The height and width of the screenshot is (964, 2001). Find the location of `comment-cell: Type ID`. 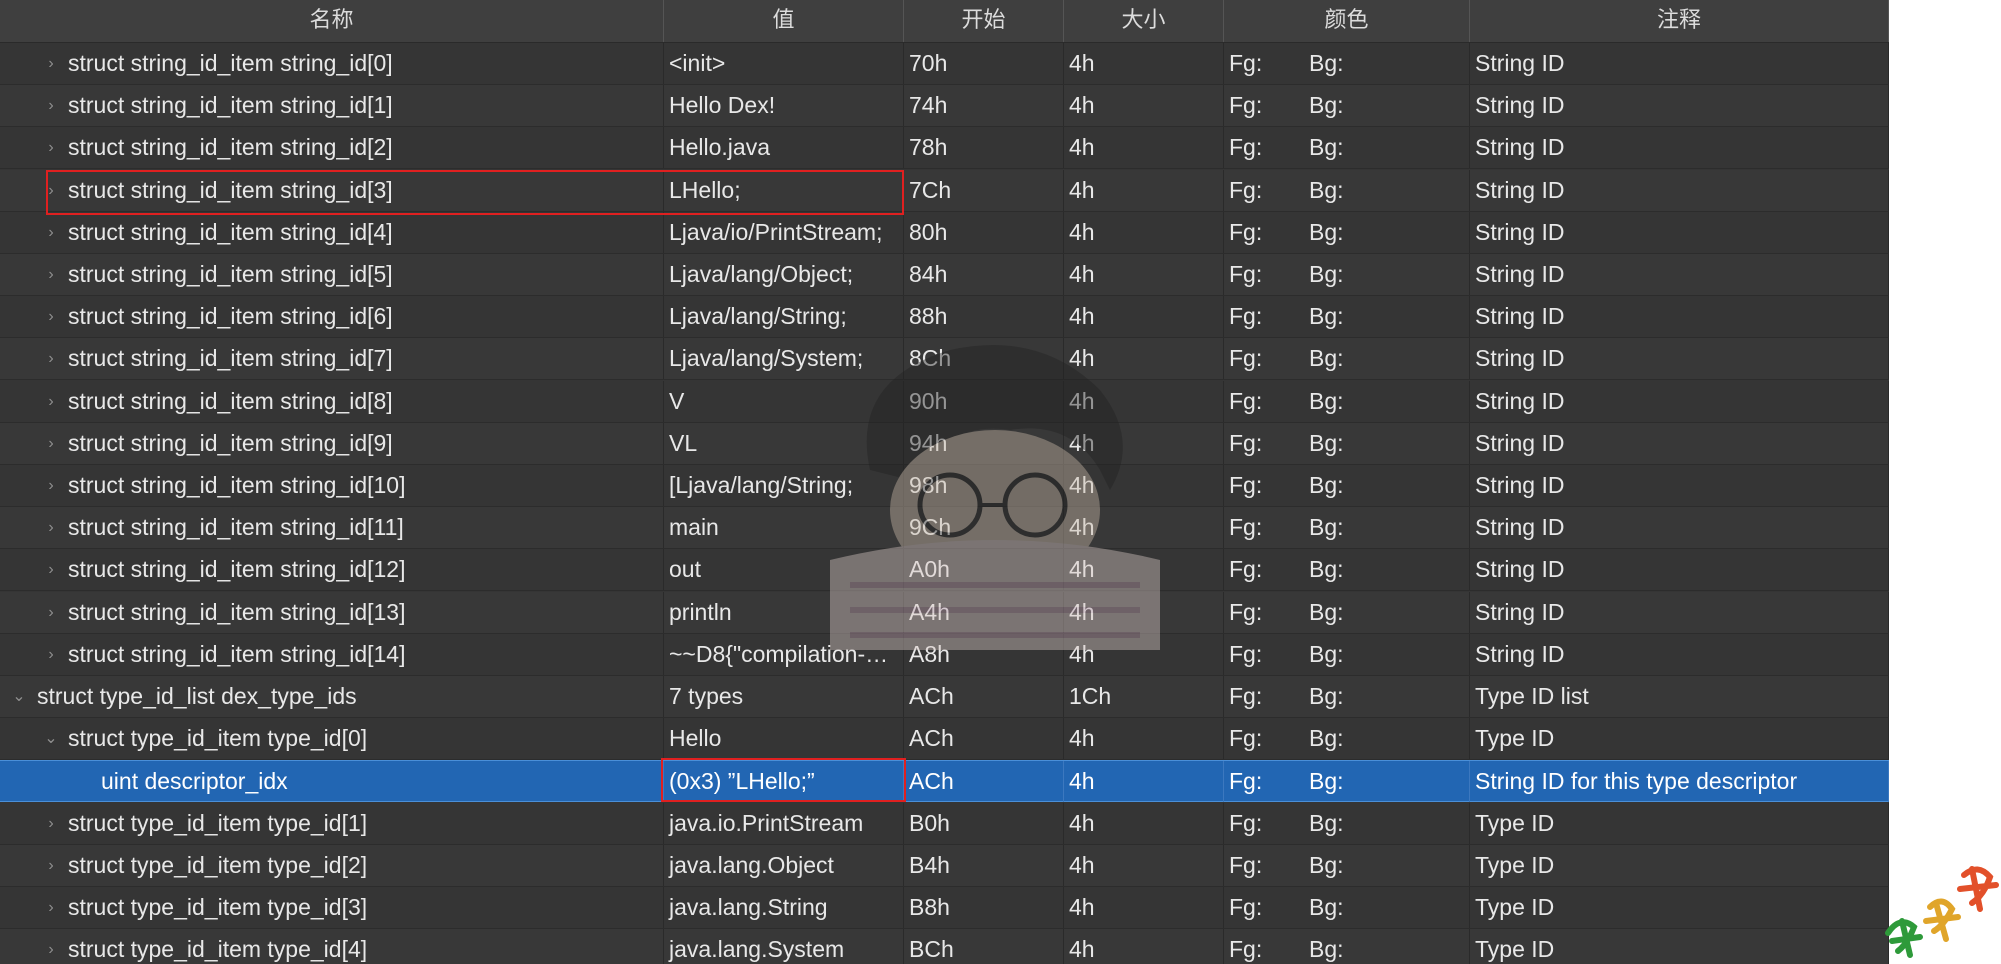

comment-cell: Type ID is located at coordinates (1679, 946).